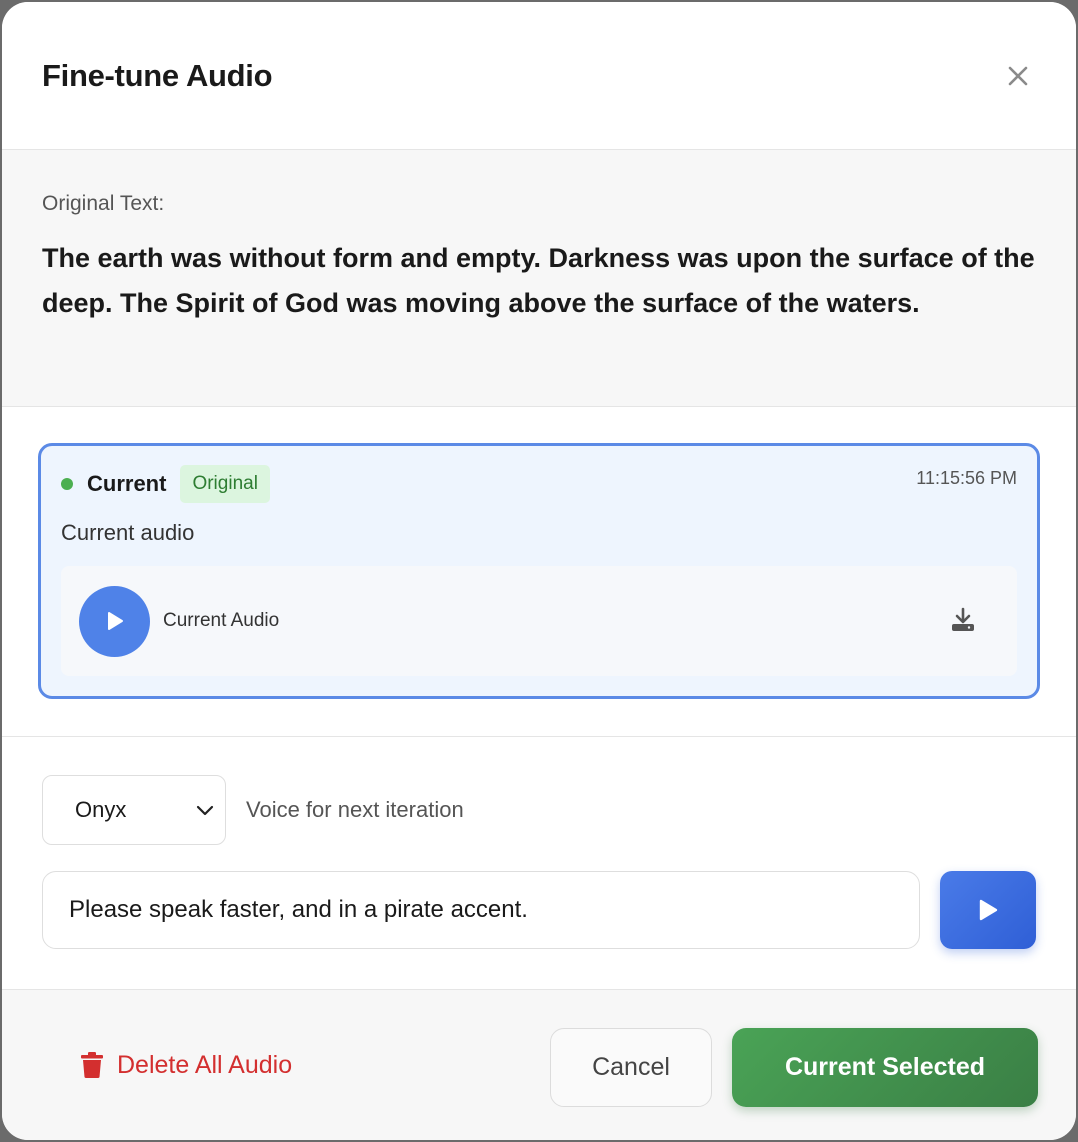 This screenshot has width=1078, height=1142. I want to click on generate-audio-button, so click(988, 910).